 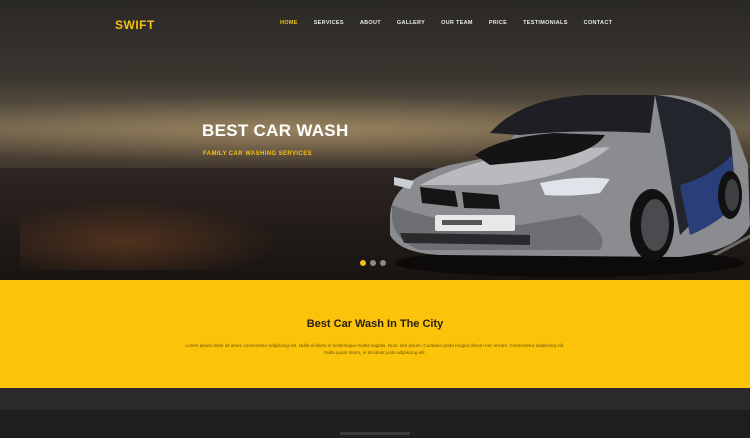 I want to click on slider-dots, so click(x=373, y=263).